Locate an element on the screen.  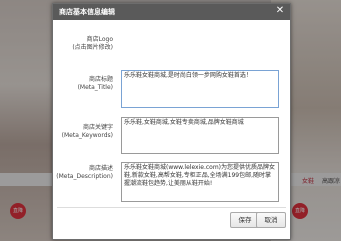
cancel-button: 取消 is located at coordinates (271, 220).